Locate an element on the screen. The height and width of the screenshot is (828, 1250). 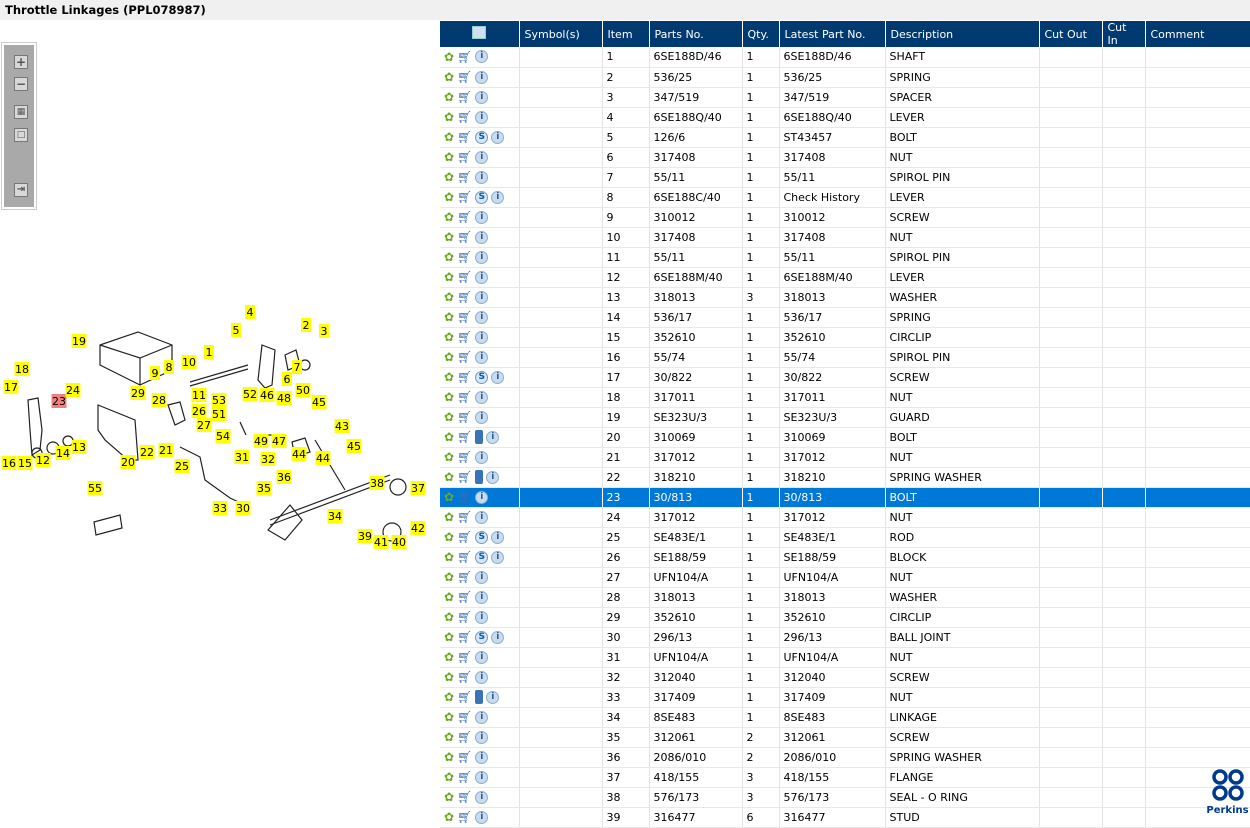
table-row: ✿ 🛒︎ i 7 55/11 1 55/11 SPIROL PIN is located at coordinates (845, 177).